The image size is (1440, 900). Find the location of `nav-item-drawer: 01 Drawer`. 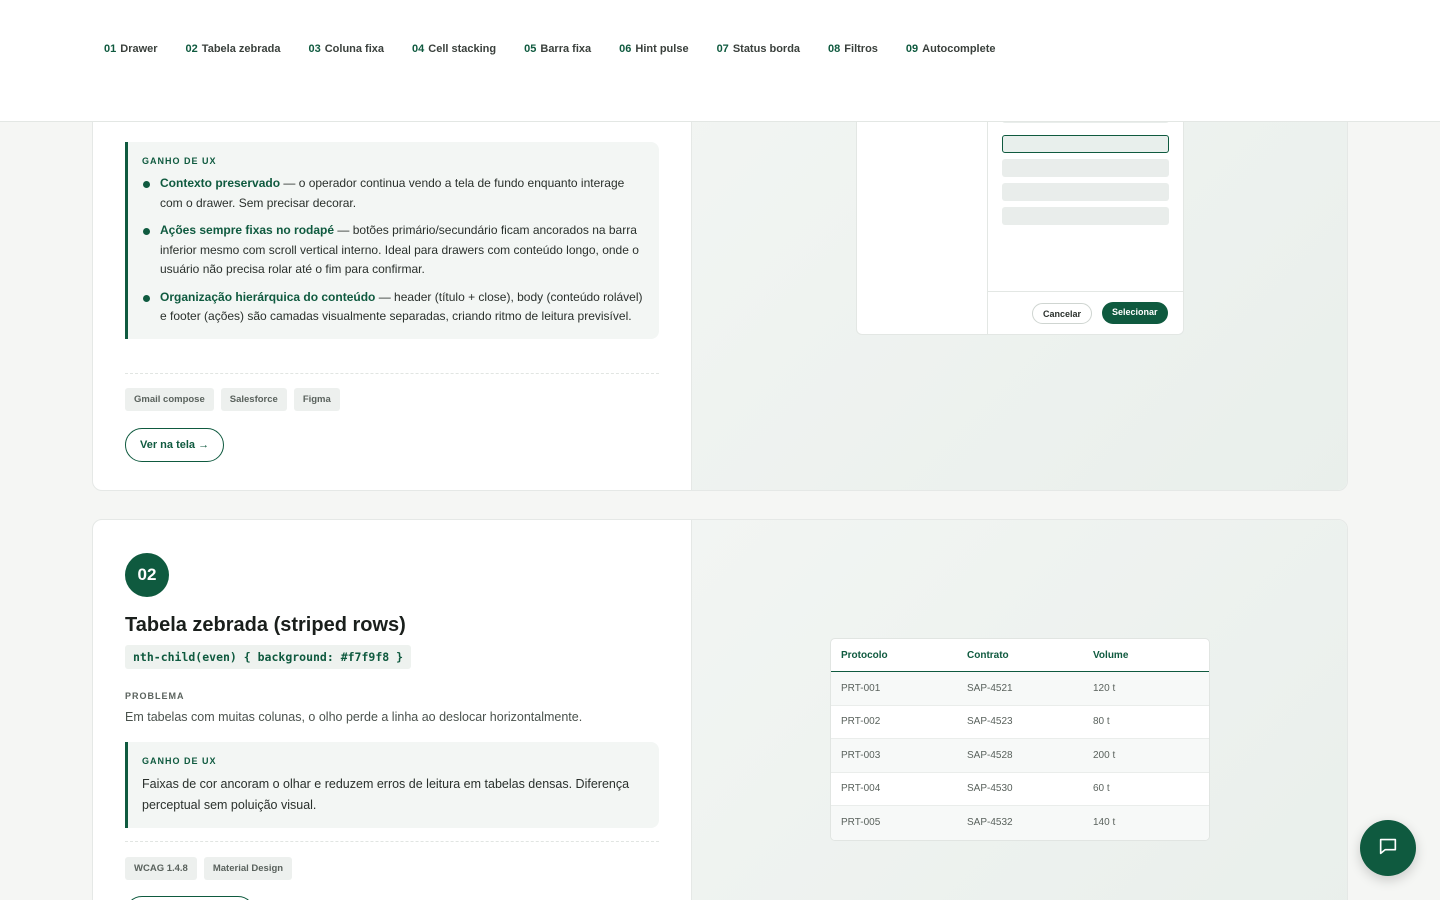

nav-item-drawer: 01 Drawer is located at coordinates (131, 49).